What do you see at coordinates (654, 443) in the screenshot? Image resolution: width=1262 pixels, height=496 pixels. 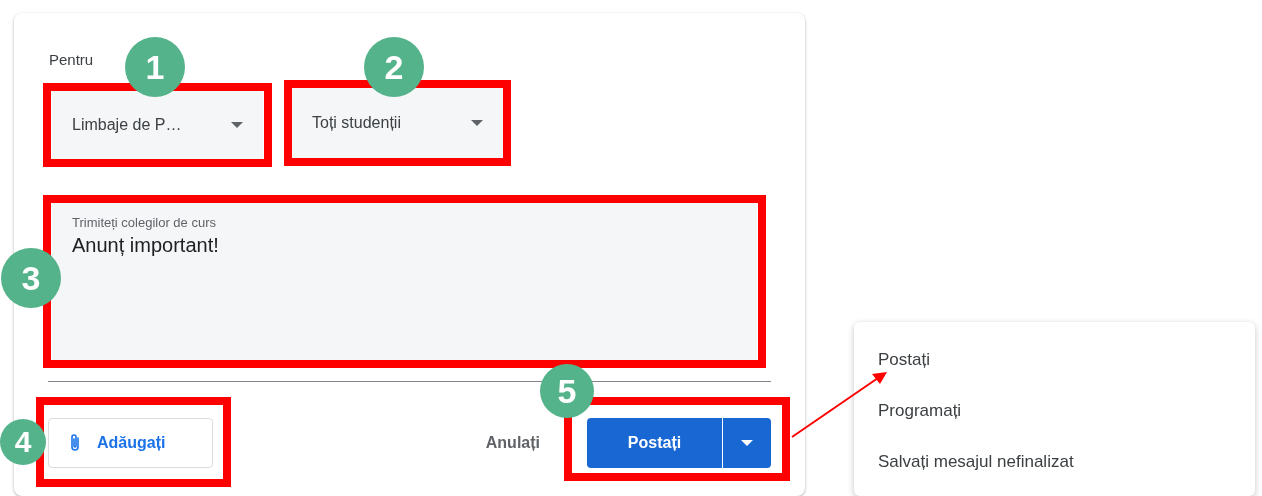 I see `post-button: Postați` at bounding box center [654, 443].